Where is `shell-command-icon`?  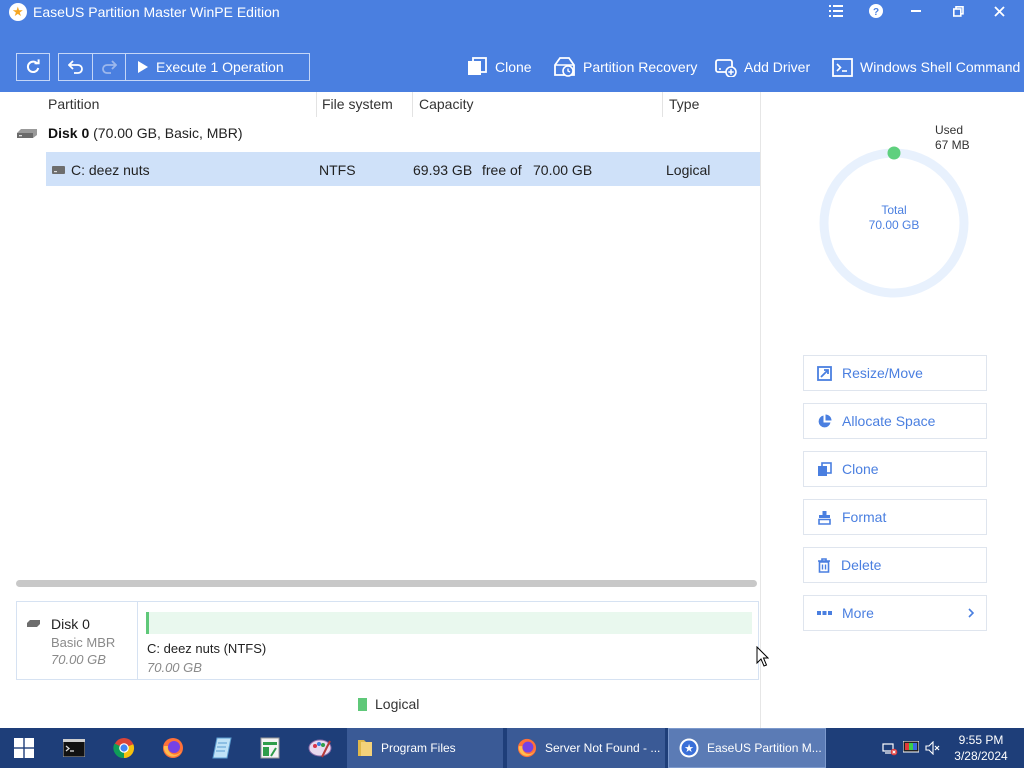 shell-command-icon is located at coordinates (842, 67).